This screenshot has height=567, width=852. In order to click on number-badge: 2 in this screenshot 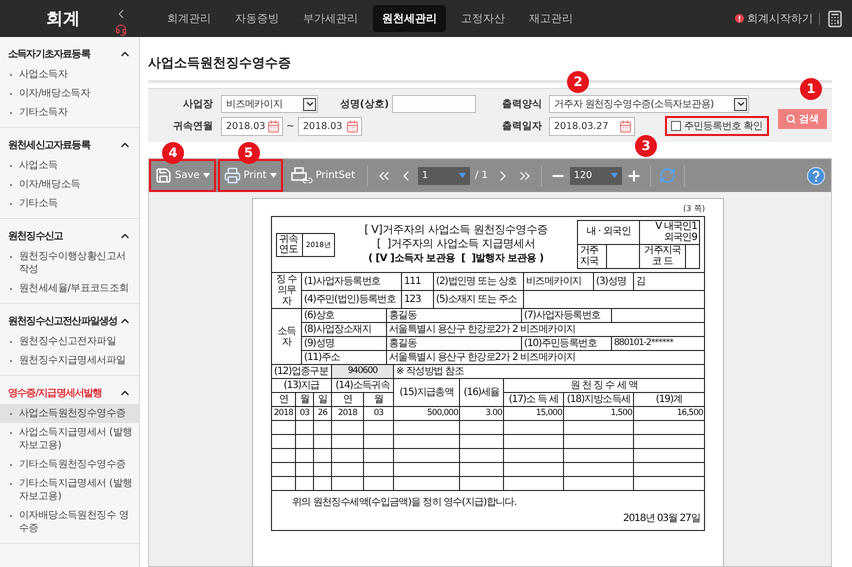, I will do `click(578, 82)`.